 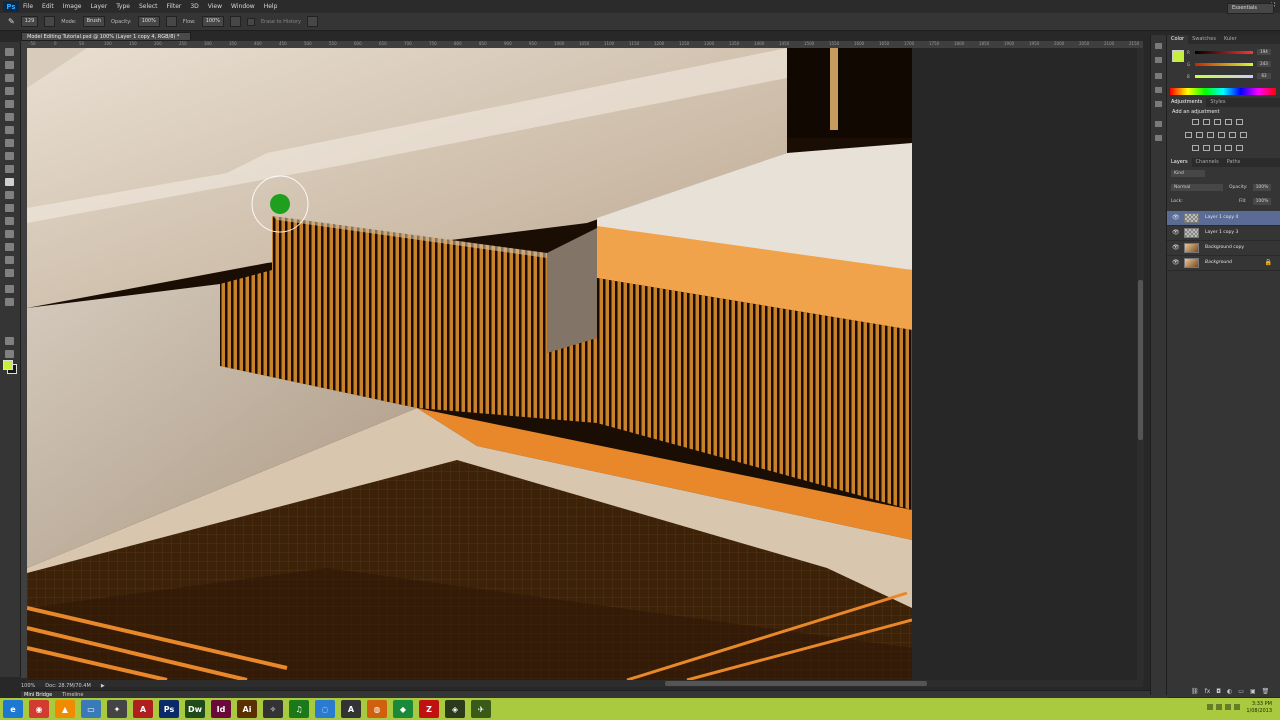 I want to click on path-select-tool-icon, so click(x=9, y=260).